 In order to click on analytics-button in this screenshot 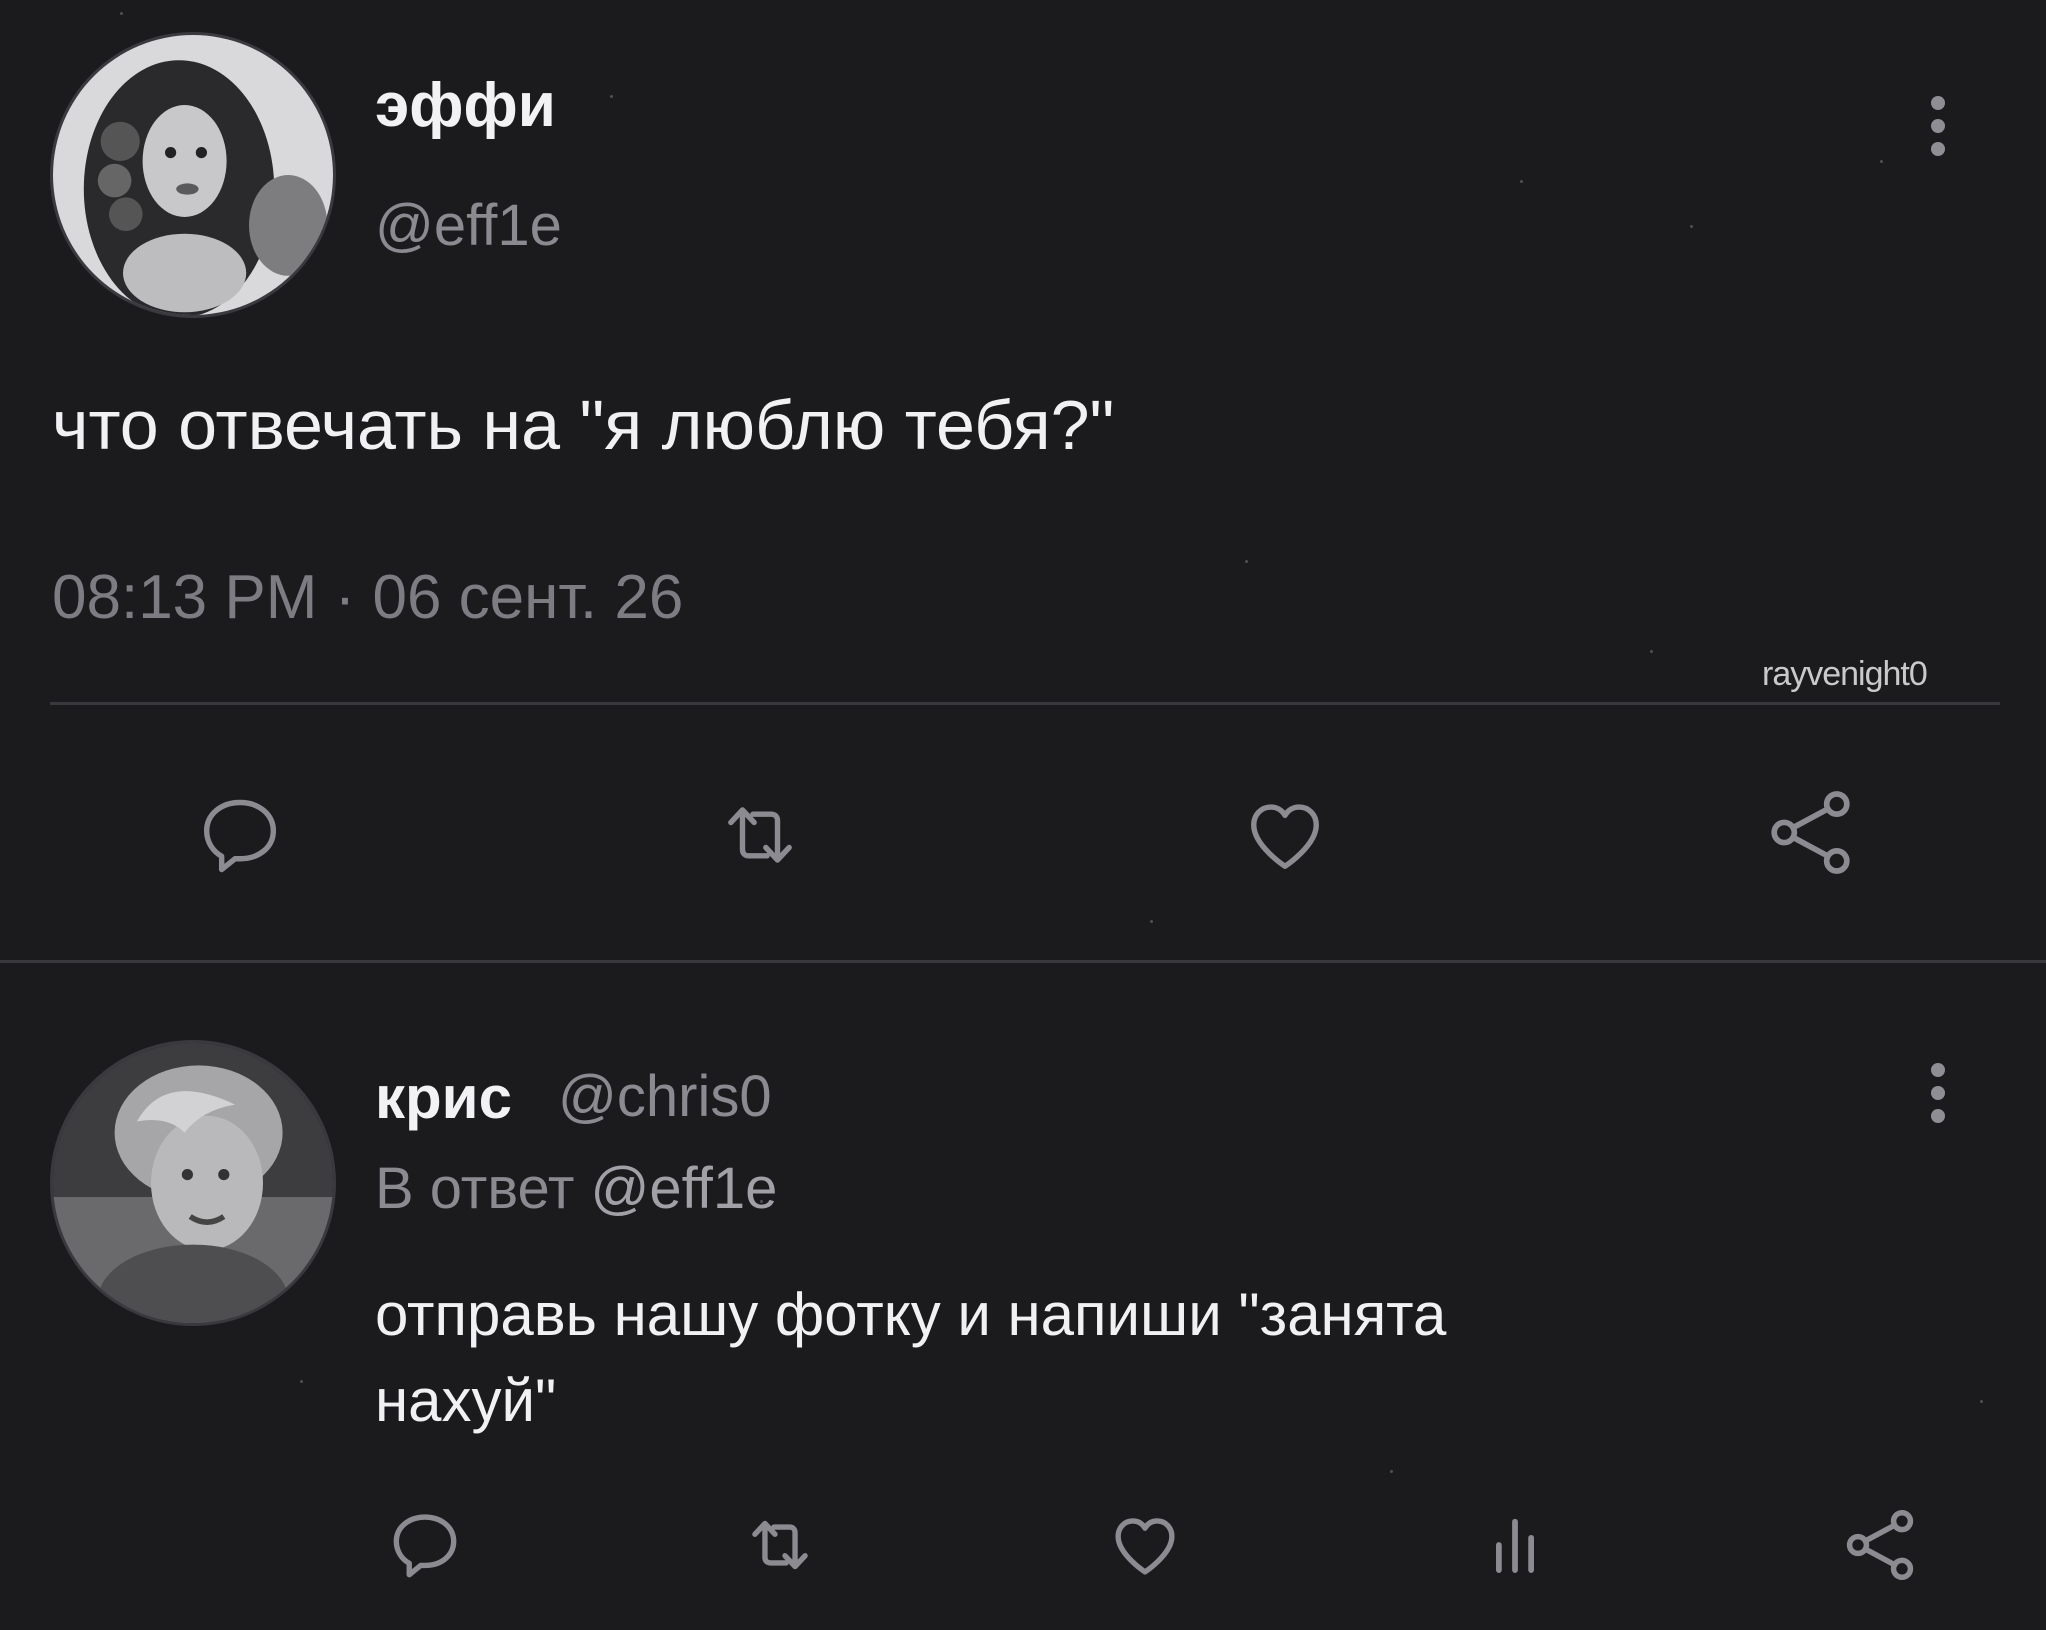, I will do `click(1515, 1545)`.